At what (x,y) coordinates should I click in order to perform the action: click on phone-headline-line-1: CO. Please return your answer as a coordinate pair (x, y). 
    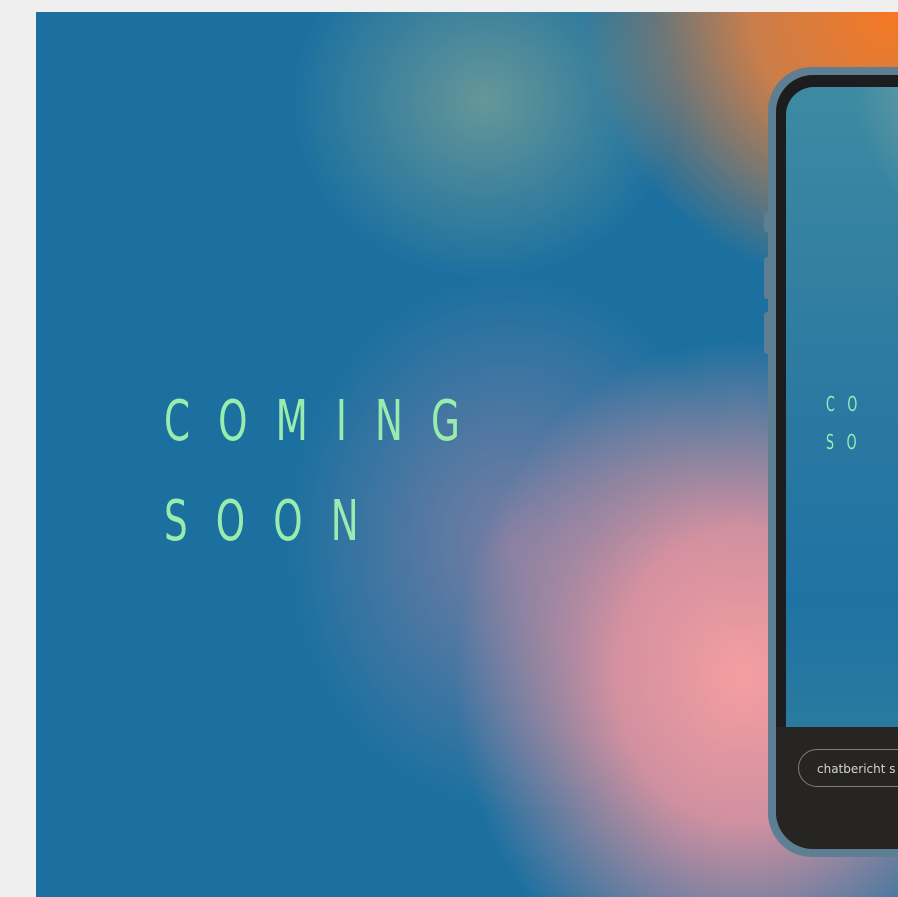
    Looking at the image, I should click on (848, 404).